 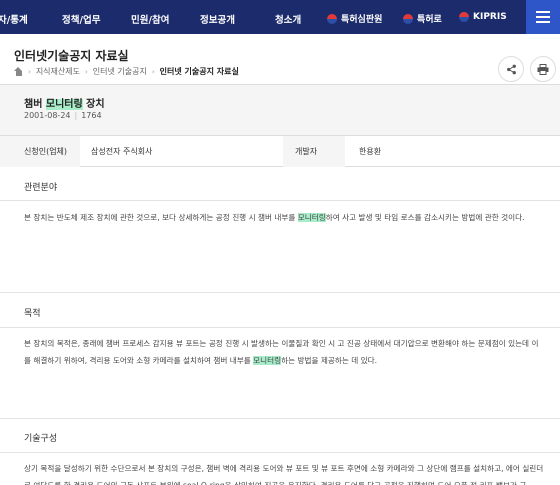 I want to click on home-icon, so click(x=18, y=71).